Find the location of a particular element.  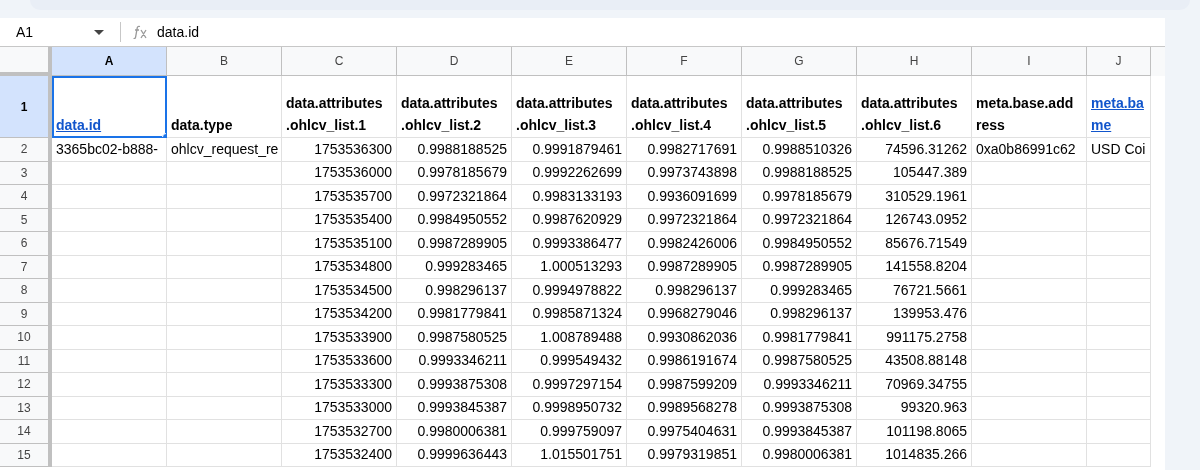

table-cell: 43508.88148 is located at coordinates (914, 361).